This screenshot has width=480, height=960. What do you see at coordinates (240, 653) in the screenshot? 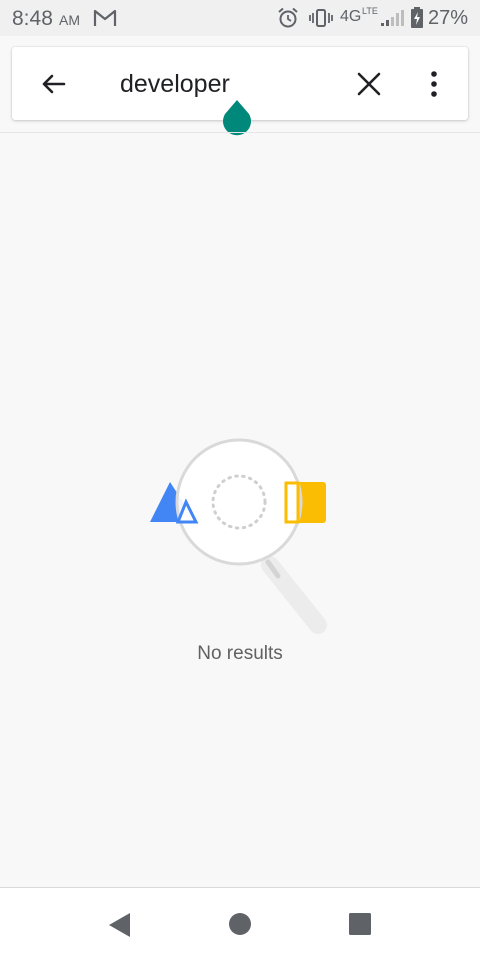
I see `no-results-message: No results` at bounding box center [240, 653].